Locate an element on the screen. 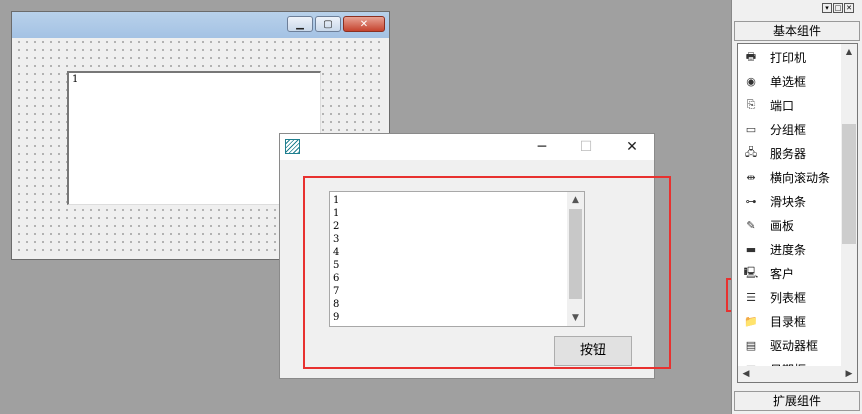 Image resolution: width=862 pixels, height=414 pixels. maximize-icon: ▢ is located at coordinates (328, 24).